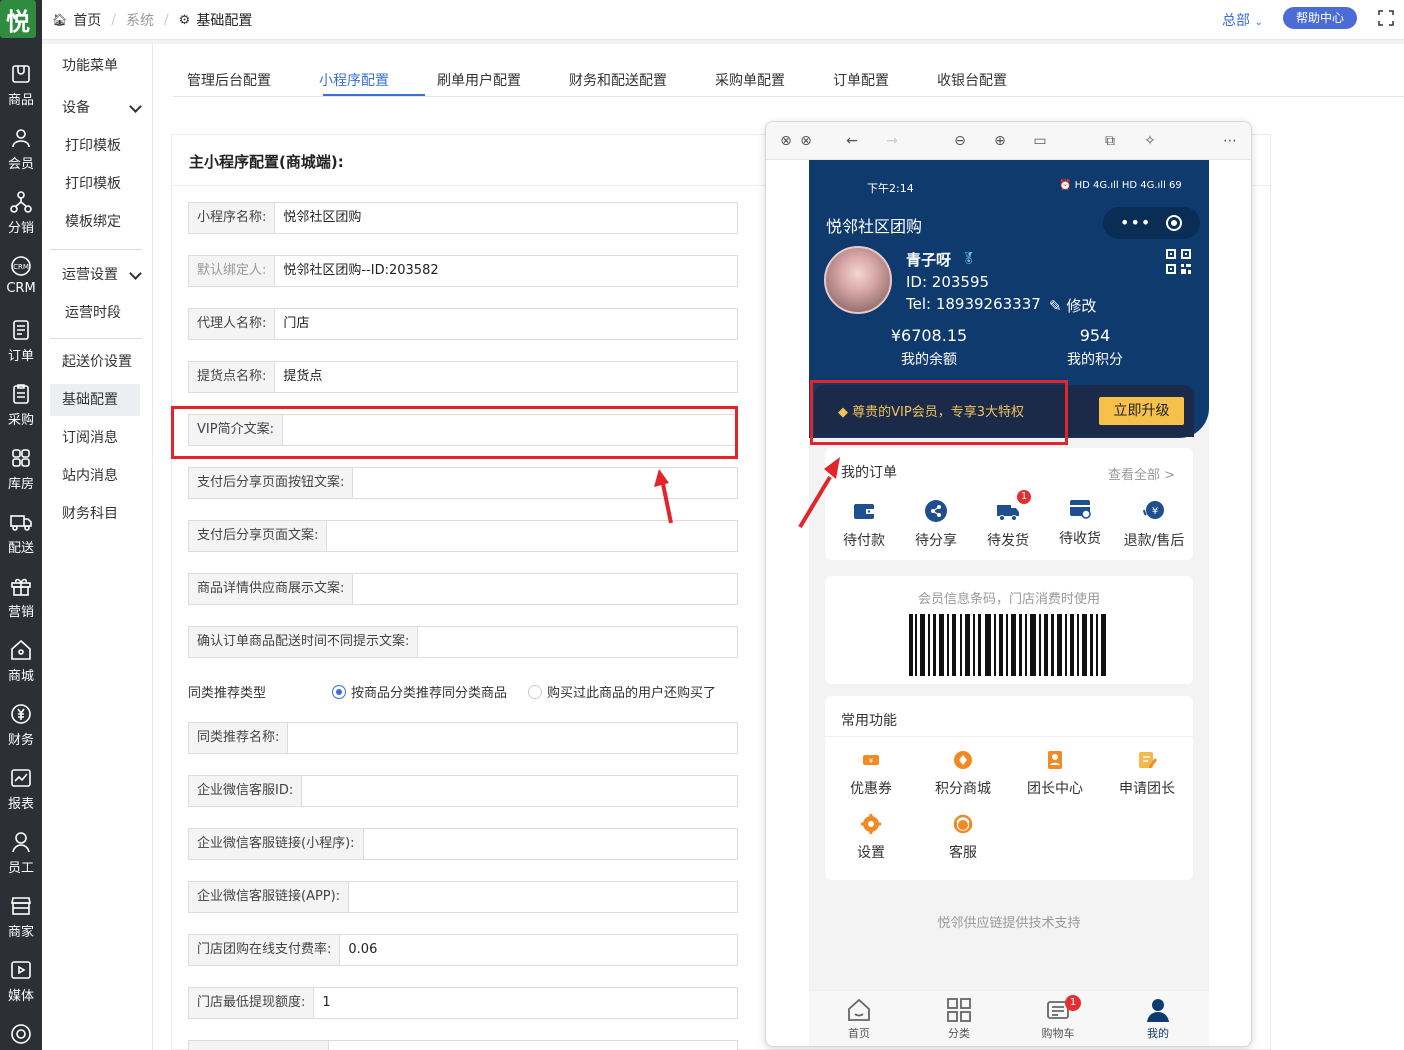 This screenshot has height=1050, width=1404. What do you see at coordinates (1230, 141) in the screenshot?
I see `more-icon: ⋯` at bounding box center [1230, 141].